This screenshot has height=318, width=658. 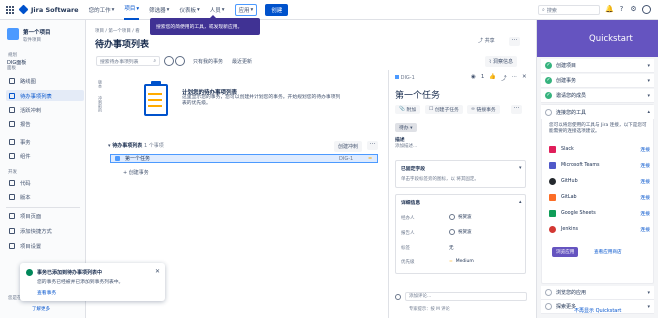 What do you see at coordinates (621, 9) in the screenshot?
I see `help-icon: ?` at bounding box center [621, 9].